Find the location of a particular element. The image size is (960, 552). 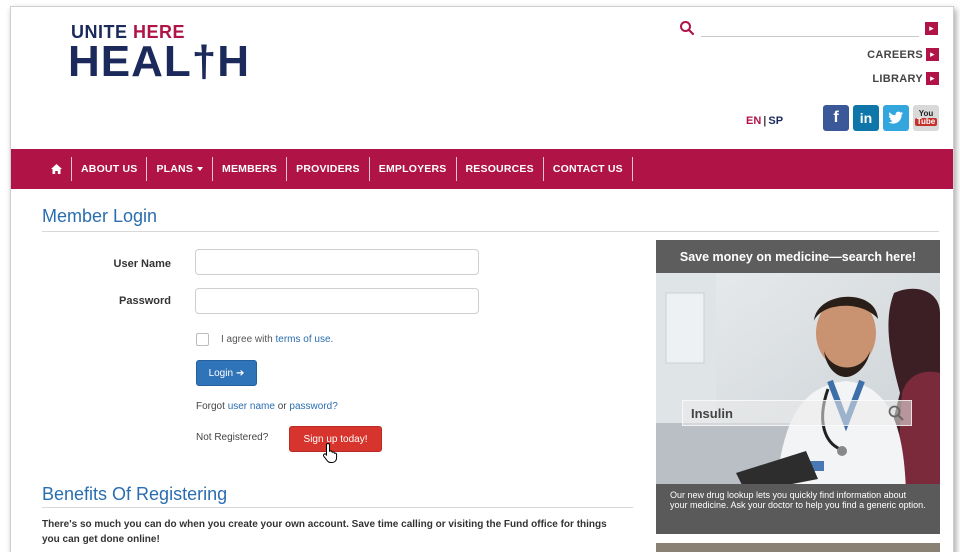

nav-about-us: ABOUT US is located at coordinates (110, 169).